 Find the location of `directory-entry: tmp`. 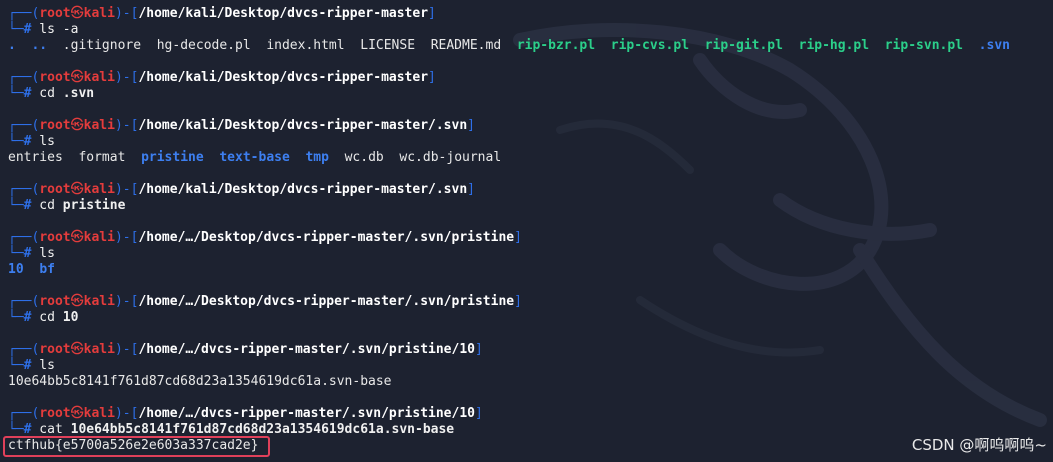

directory-entry: tmp is located at coordinates (317, 157).